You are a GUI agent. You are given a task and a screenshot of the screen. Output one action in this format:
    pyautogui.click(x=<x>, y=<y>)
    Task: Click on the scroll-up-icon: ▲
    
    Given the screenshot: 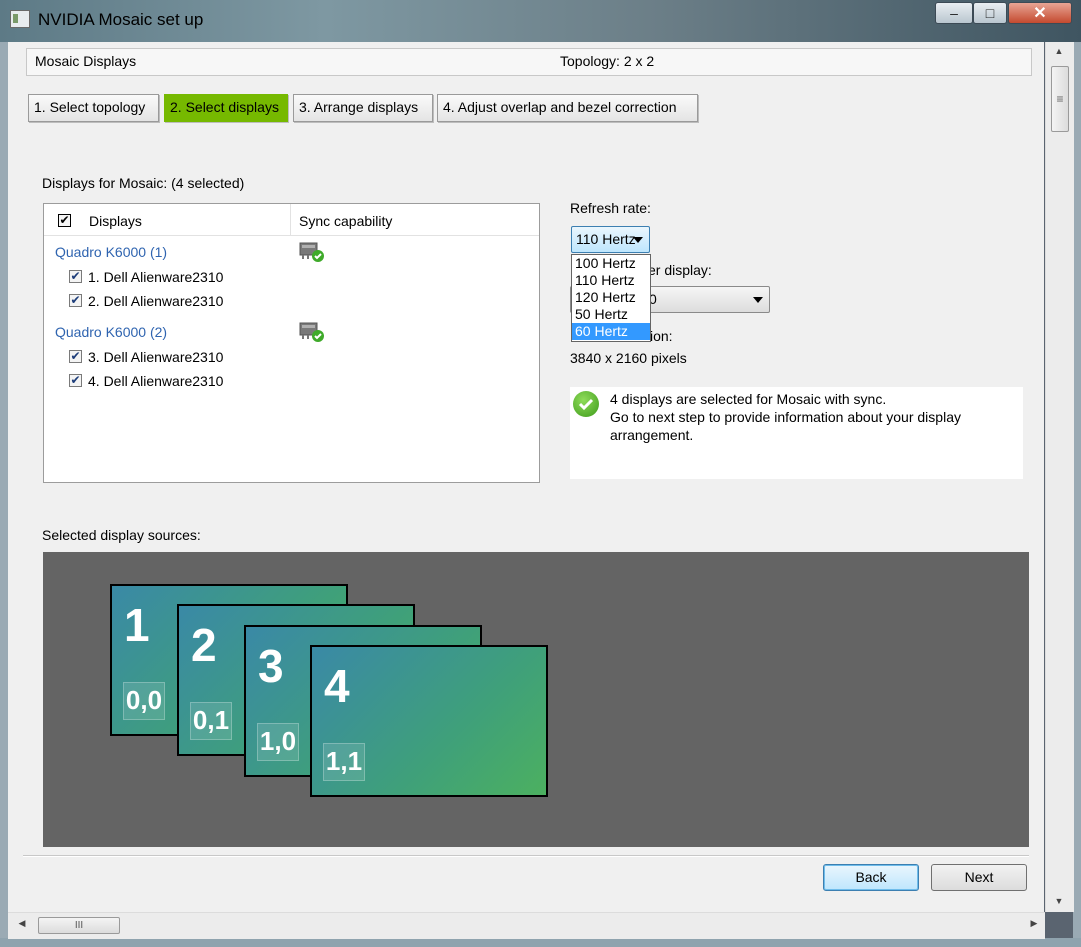 What is the action you would take?
    pyautogui.click(x=1059, y=51)
    